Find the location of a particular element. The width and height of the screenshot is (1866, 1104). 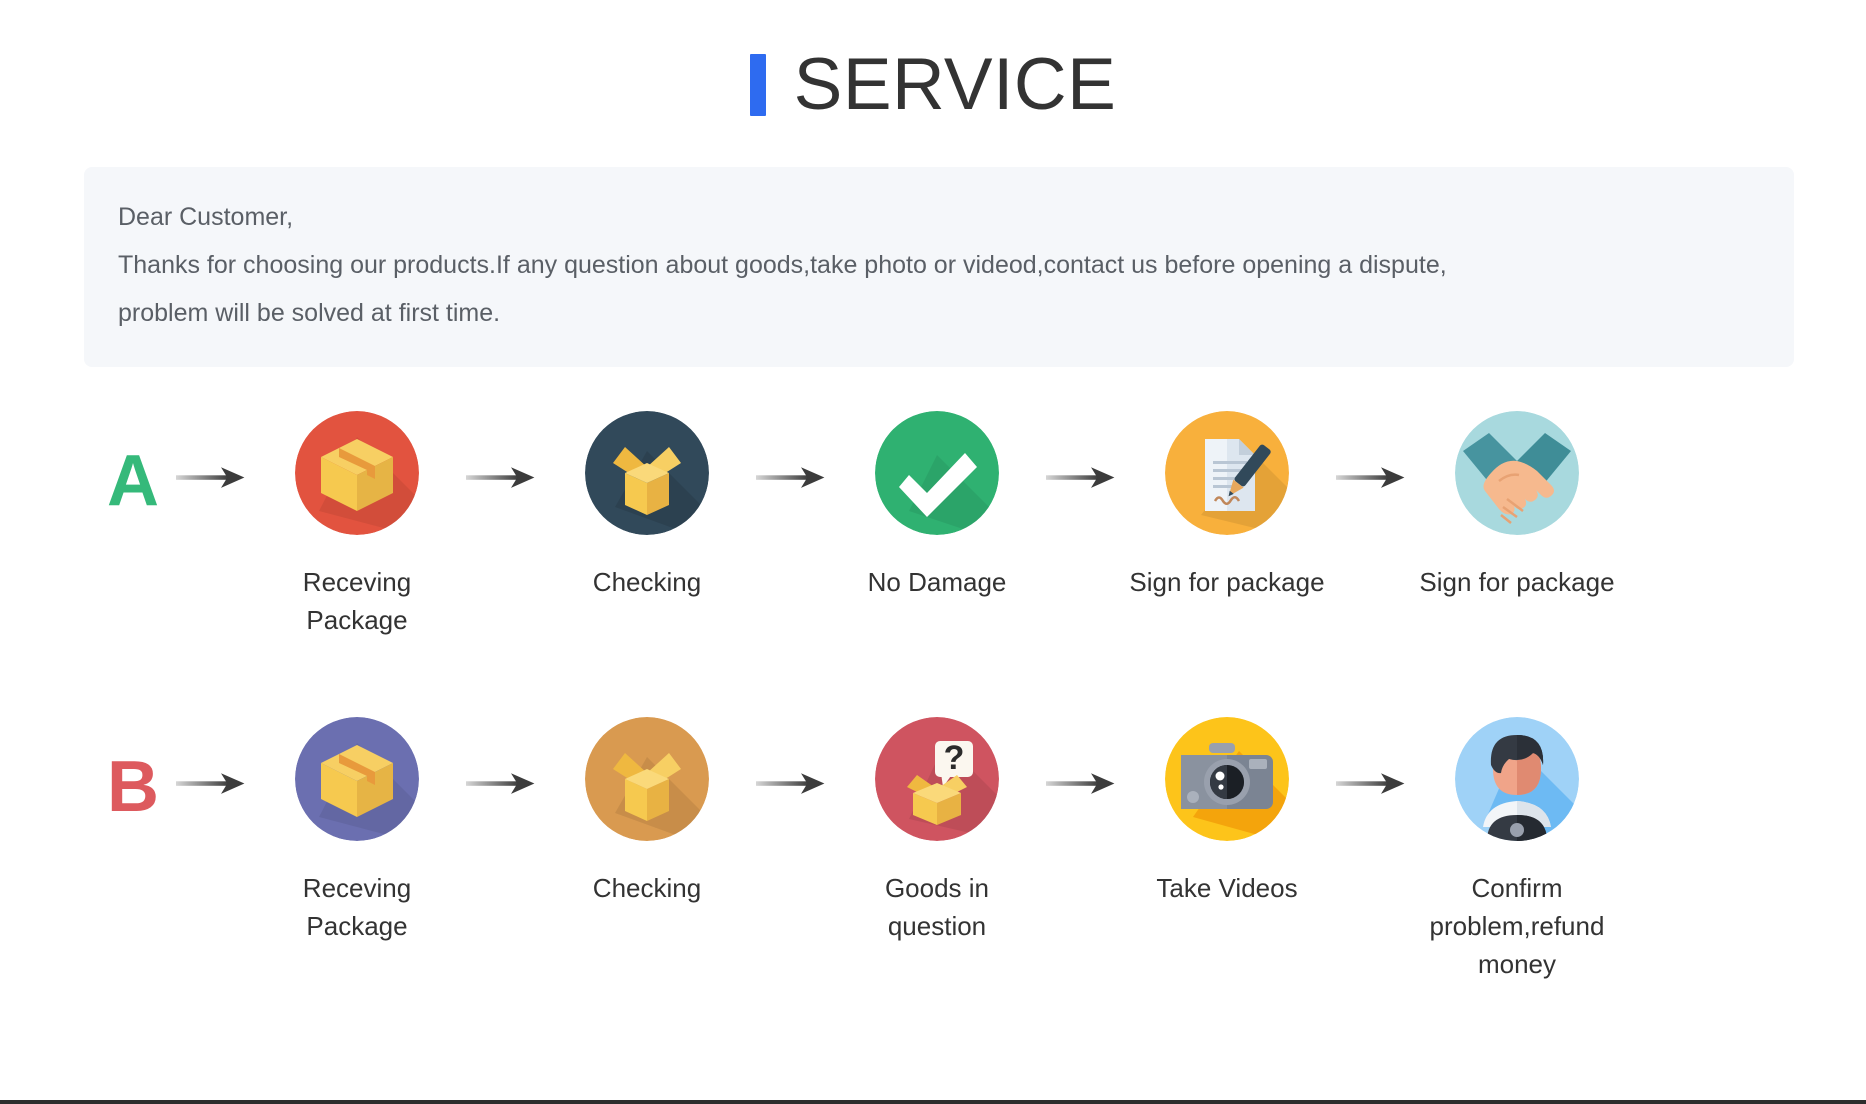

flow-step-label: Take Videos is located at coordinates (1227, 888).